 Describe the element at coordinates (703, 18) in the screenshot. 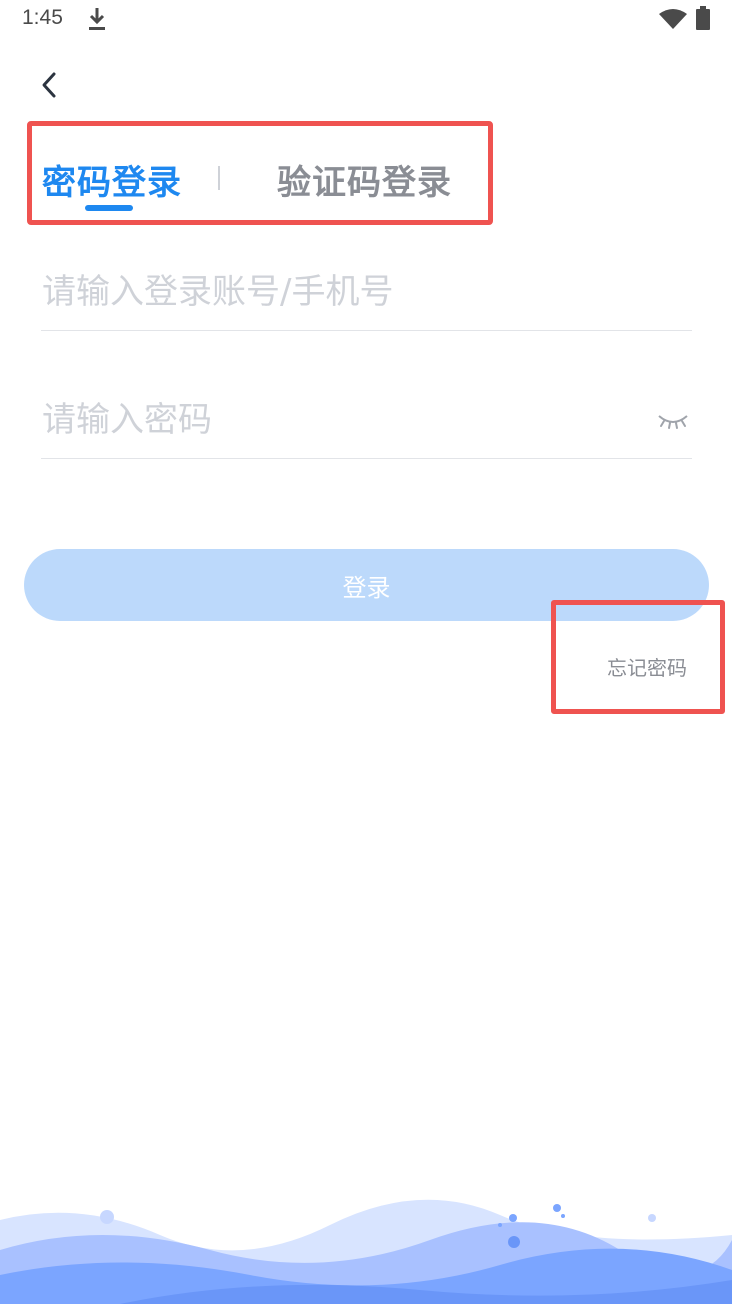

I see `battery-icon` at that location.